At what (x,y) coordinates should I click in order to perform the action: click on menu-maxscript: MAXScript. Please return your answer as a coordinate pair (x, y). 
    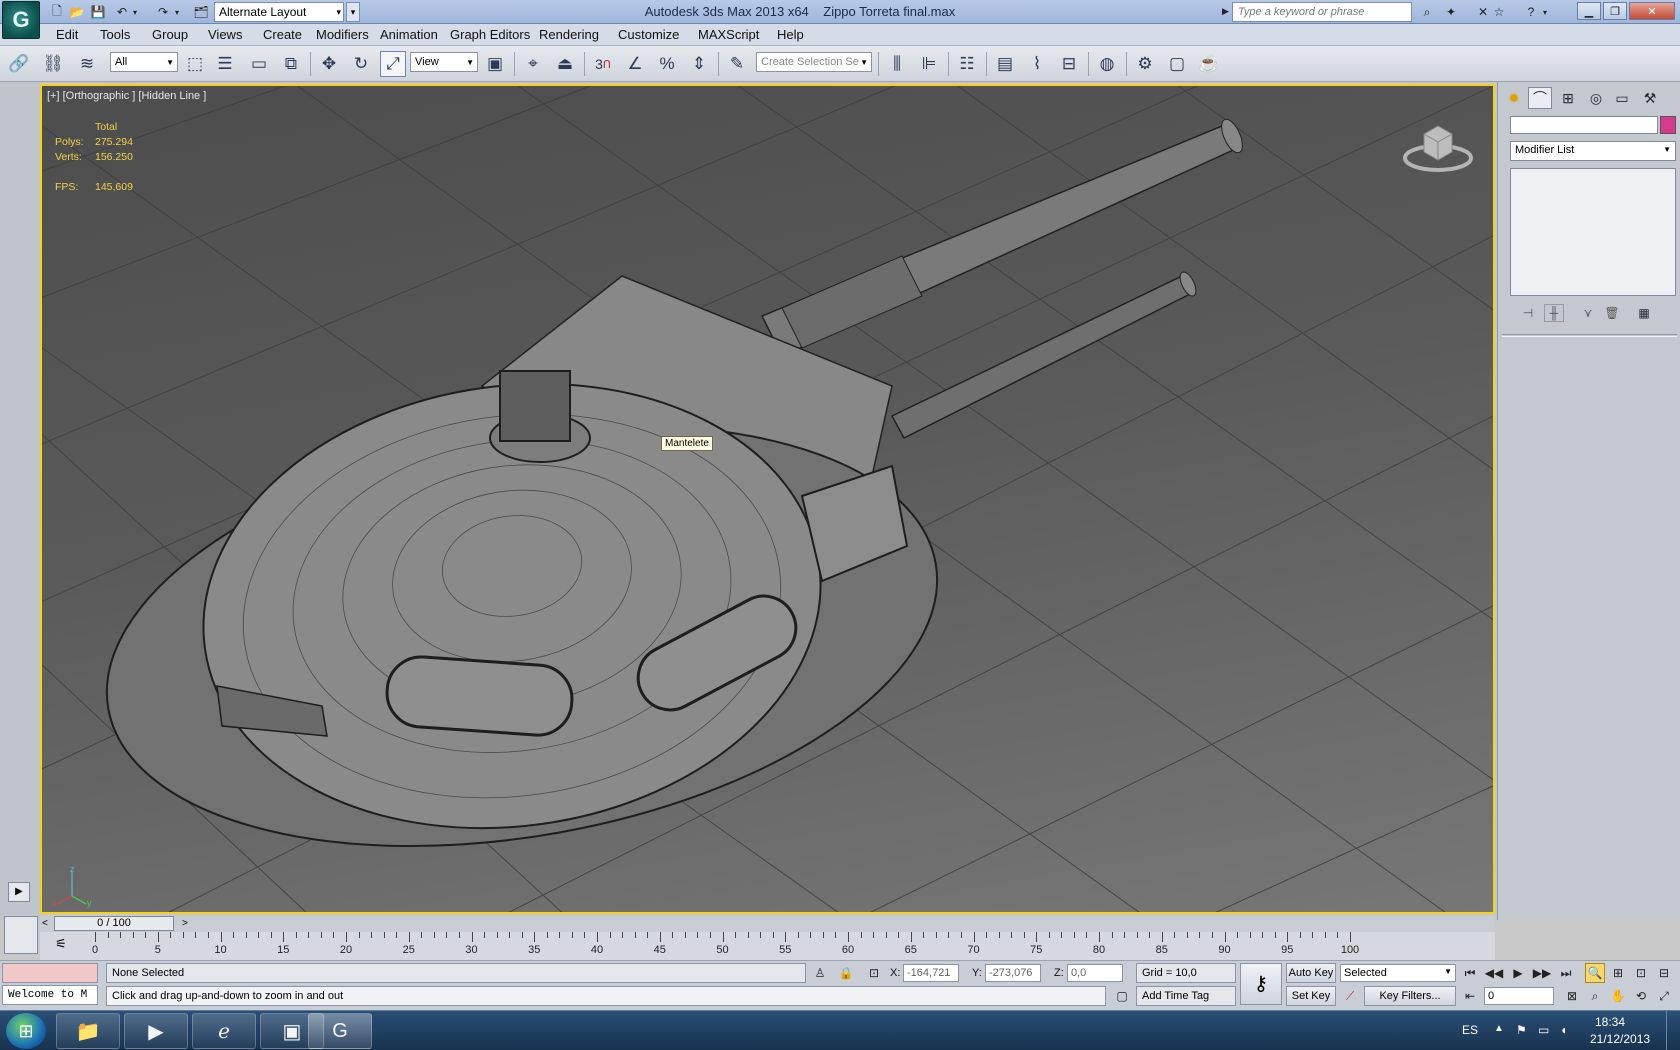
    Looking at the image, I should click on (728, 34).